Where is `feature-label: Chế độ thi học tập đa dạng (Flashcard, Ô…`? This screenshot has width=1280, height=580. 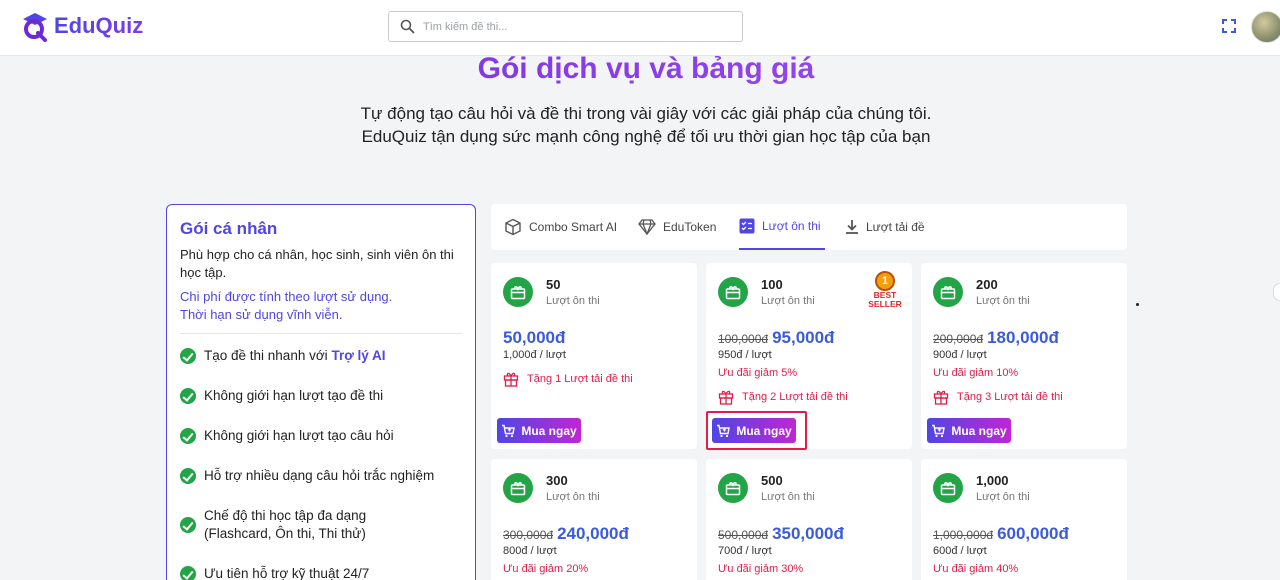
feature-label: Chế độ thi học tập đa dạng (Flashcard, Ô… is located at coordinates (285, 524).